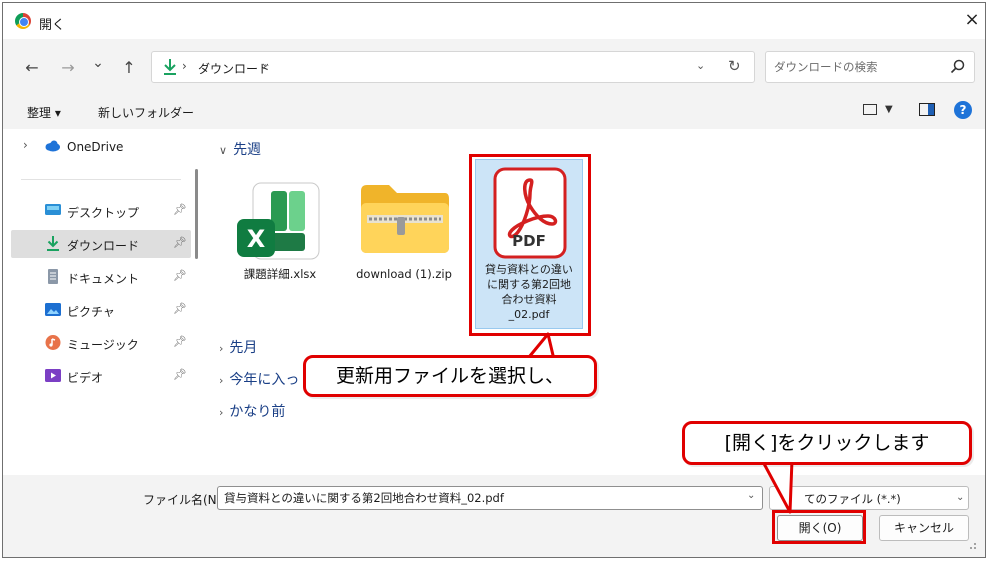 Image resolution: width=990 pixels, height=562 pixels. I want to click on navigation-bar: ← → ⌄ ↑ › ダウンロード › ⌄ ↻, so click(494, 67).